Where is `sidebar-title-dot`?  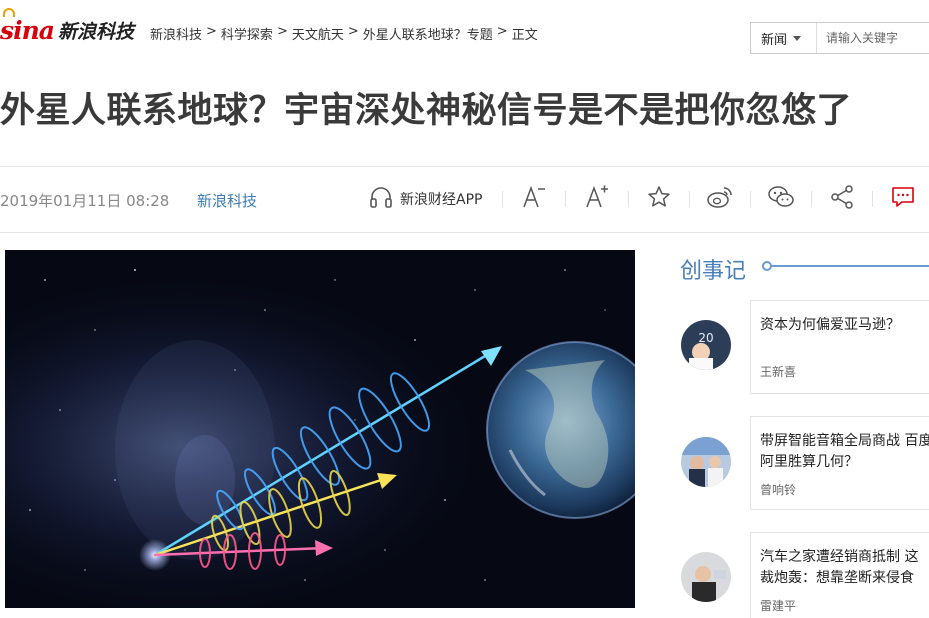 sidebar-title-dot is located at coordinates (767, 266).